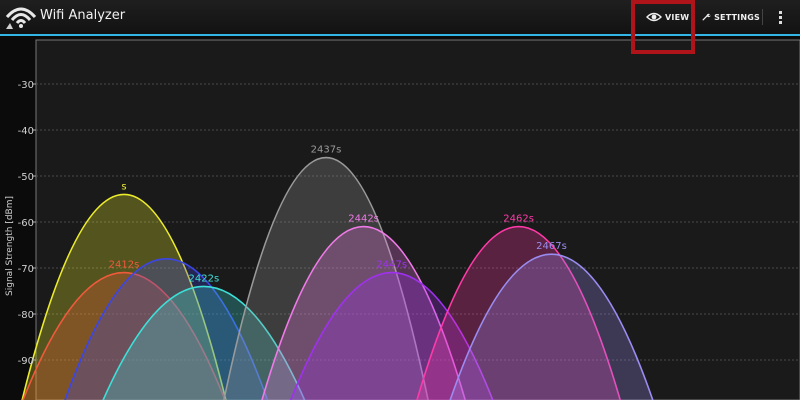 Image resolution: width=800 pixels, height=400 pixels. What do you see at coordinates (400, 18) in the screenshot?
I see `action-bar: Wifi Analyzer VIEW SETTINGS` at bounding box center [400, 18].